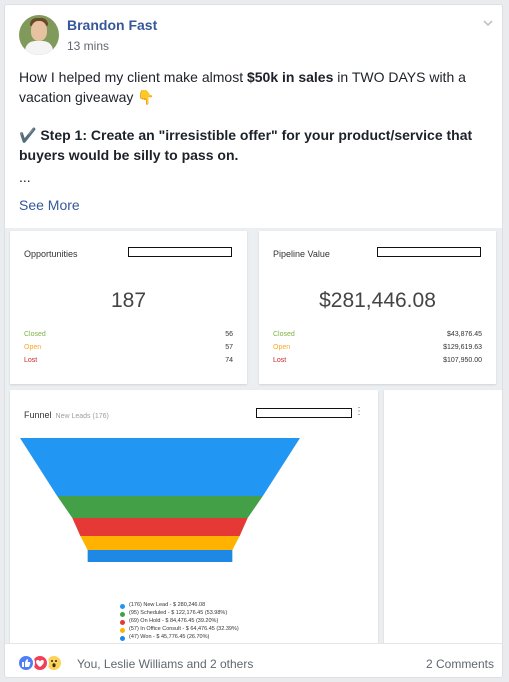  I want to click on legend-item: (47) Won - $ 45,776.45 (26.70%), so click(179, 638).